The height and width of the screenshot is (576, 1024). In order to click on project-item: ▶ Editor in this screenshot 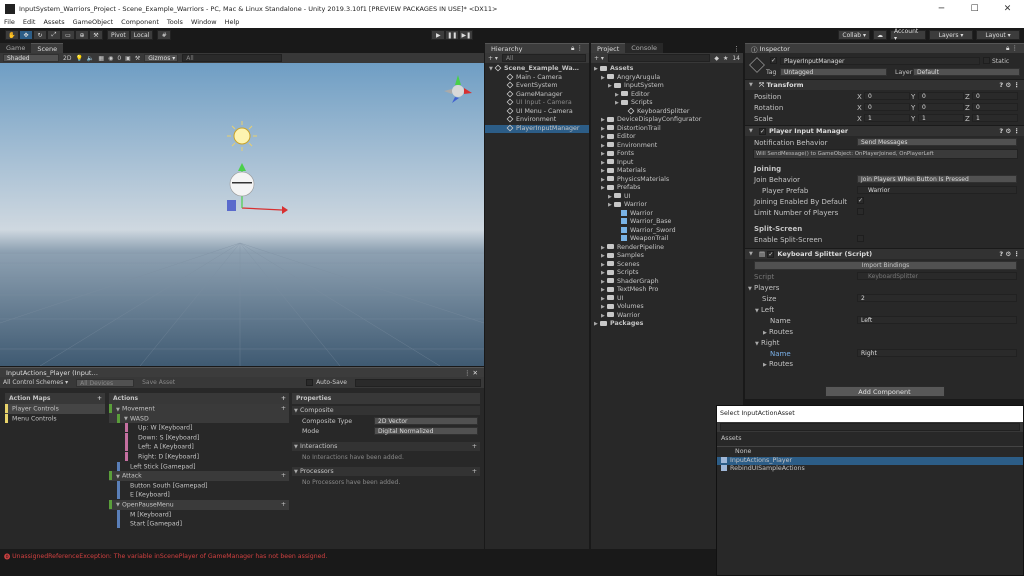, I will do `click(667, 95)`.